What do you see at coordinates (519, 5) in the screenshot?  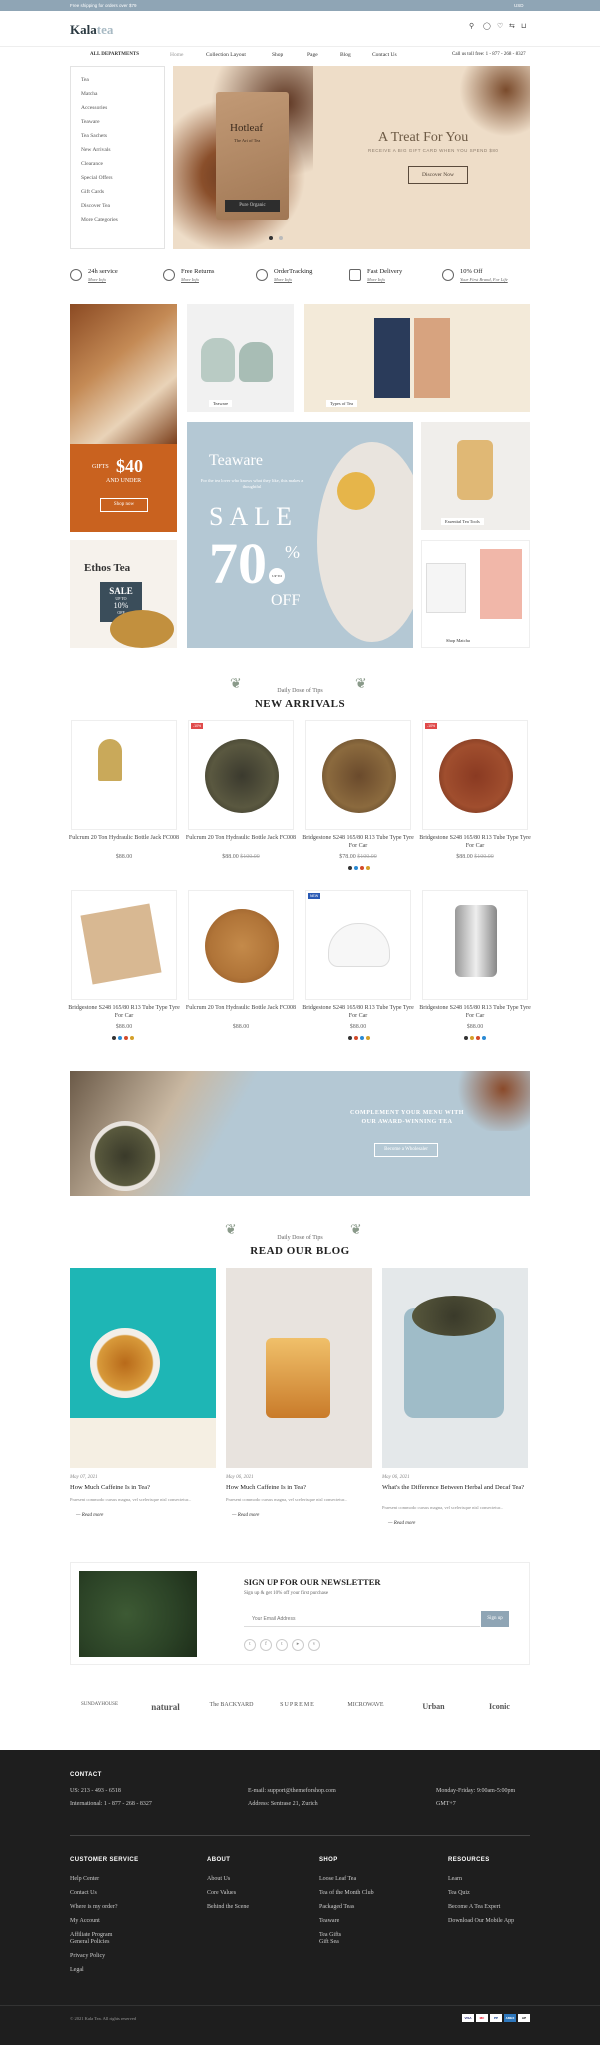 I see `currency-selector: USD` at bounding box center [519, 5].